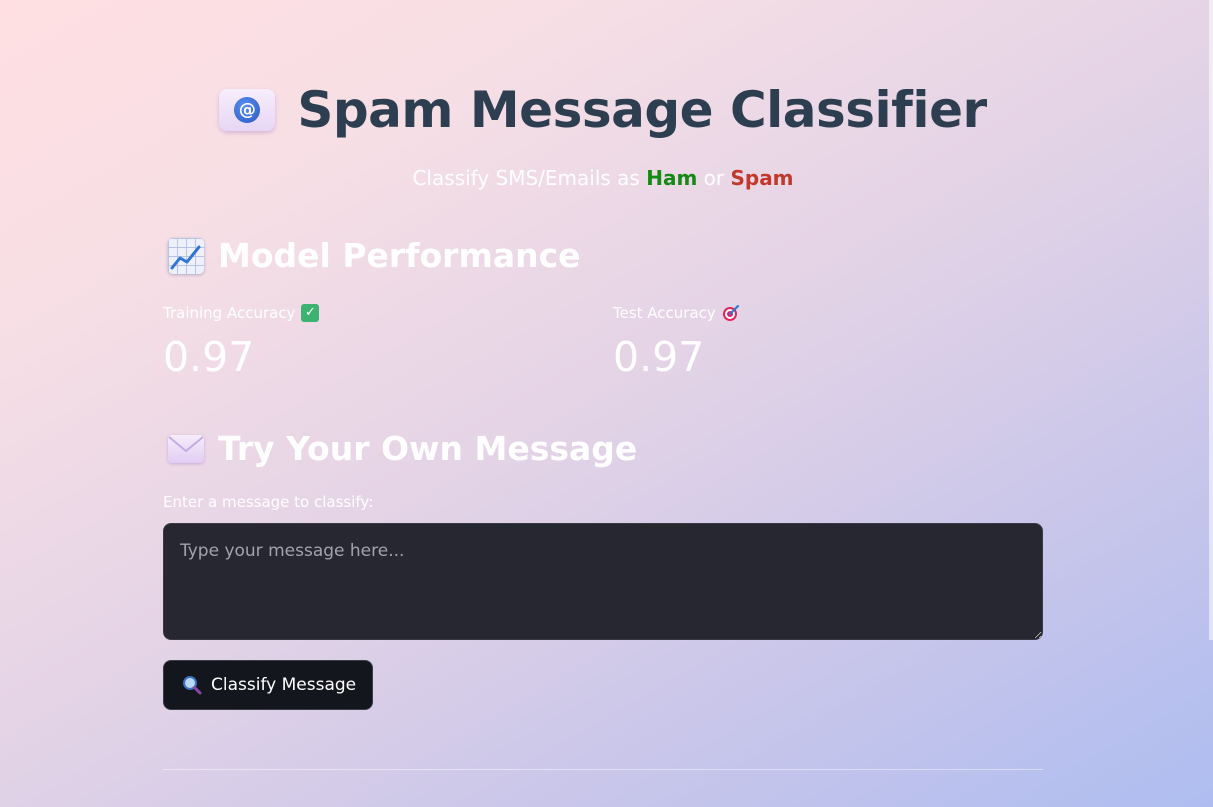 The width and height of the screenshot is (1213, 807). I want to click on classify-button: Classify Message, so click(268, 685).